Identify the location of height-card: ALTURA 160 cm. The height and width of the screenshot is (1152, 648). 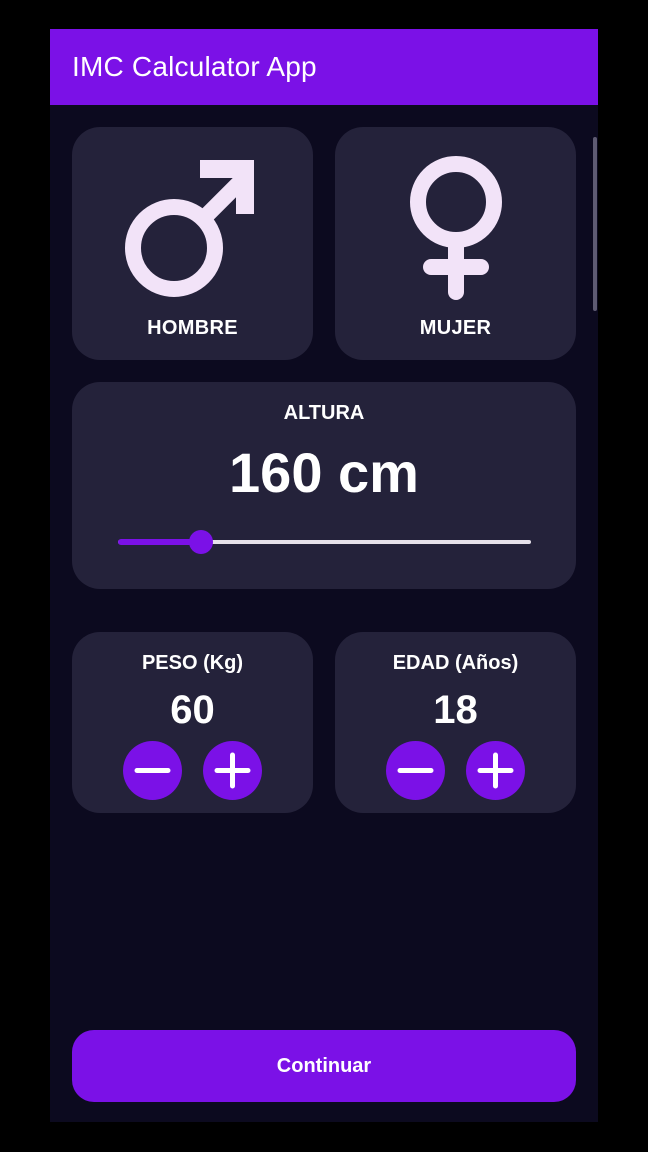
(324, 485).